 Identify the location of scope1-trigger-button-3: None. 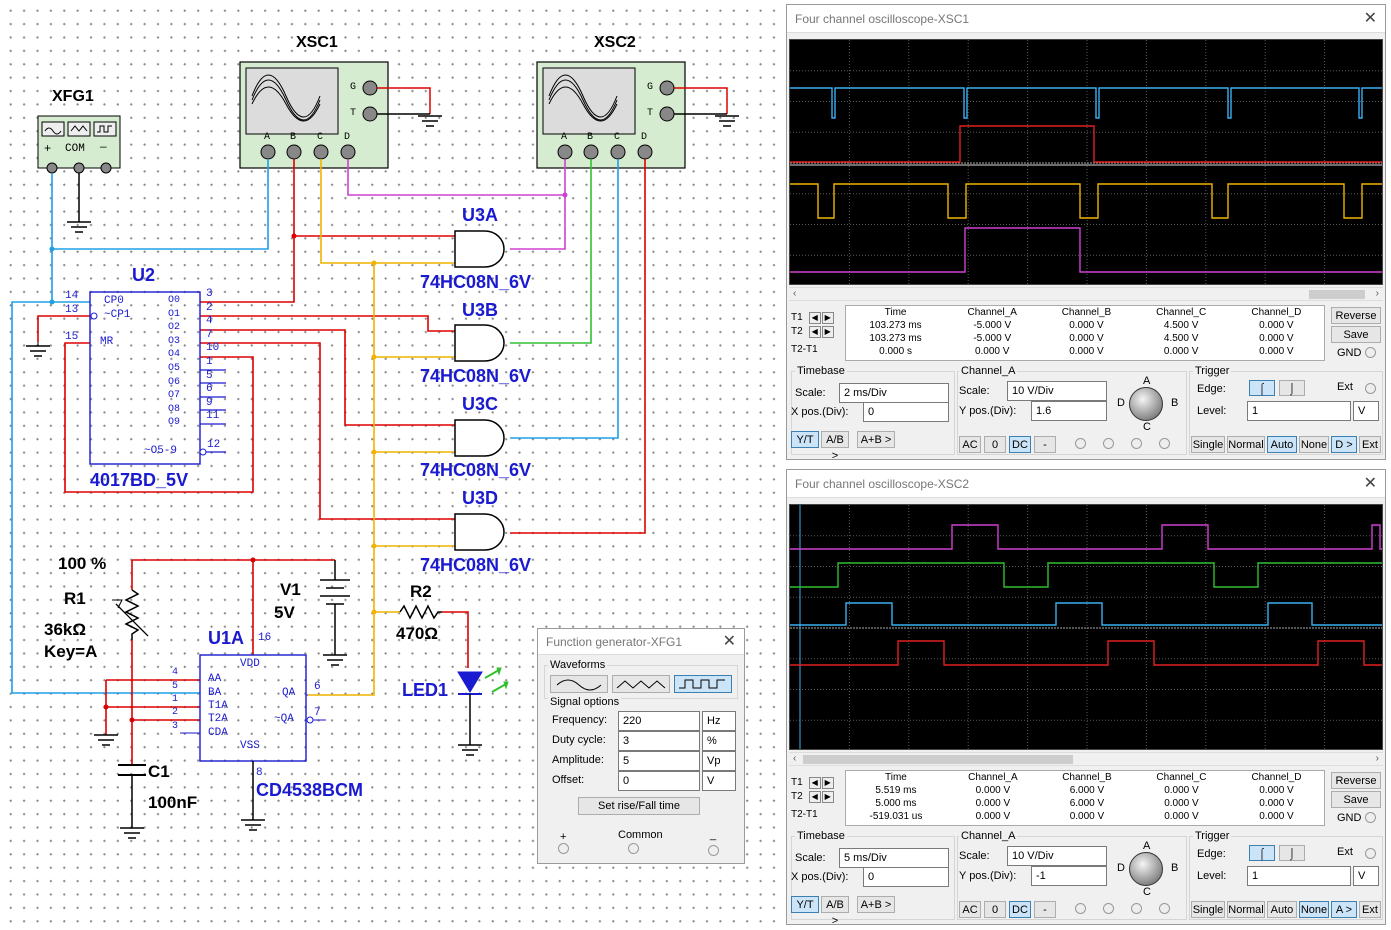
(1314, 444).